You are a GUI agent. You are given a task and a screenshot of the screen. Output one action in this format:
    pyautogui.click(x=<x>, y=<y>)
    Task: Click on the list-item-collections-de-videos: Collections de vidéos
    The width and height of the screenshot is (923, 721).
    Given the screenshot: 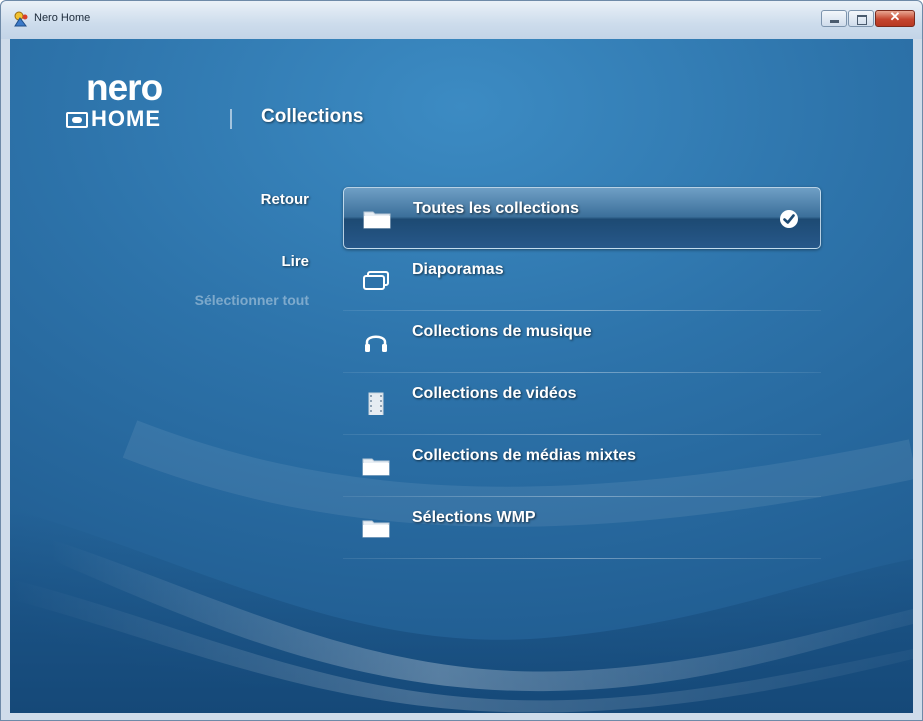 What is the action you would take?
    pyautogui.click(x=582, y=404)
    